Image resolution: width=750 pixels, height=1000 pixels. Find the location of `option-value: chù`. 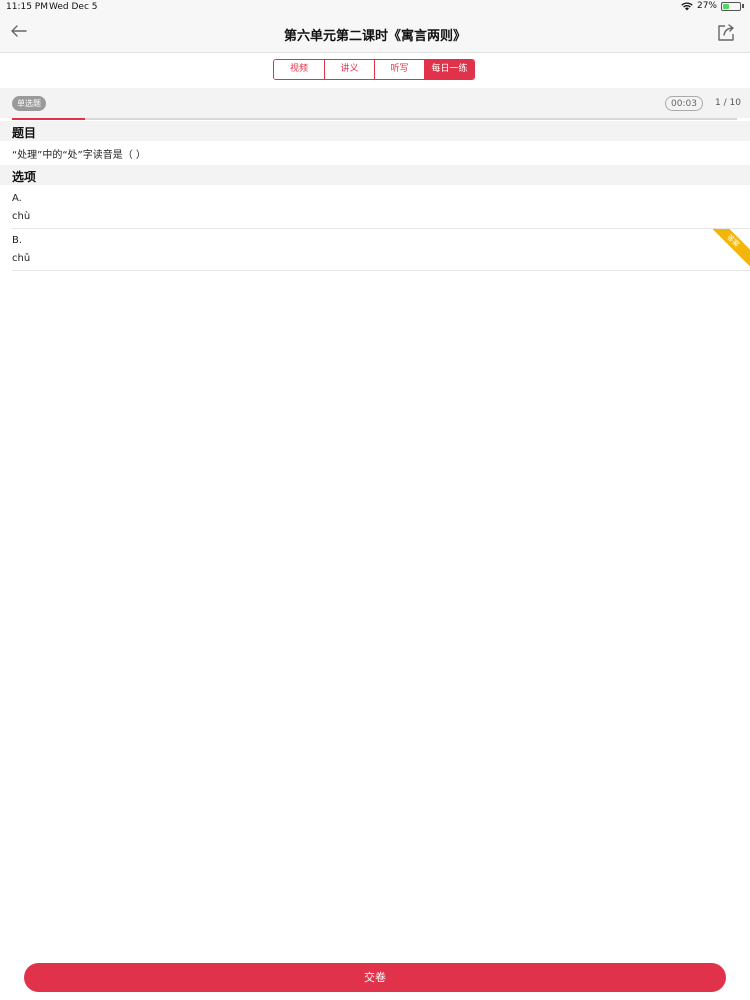

option-value: chù is located at coordinates (21, 216).